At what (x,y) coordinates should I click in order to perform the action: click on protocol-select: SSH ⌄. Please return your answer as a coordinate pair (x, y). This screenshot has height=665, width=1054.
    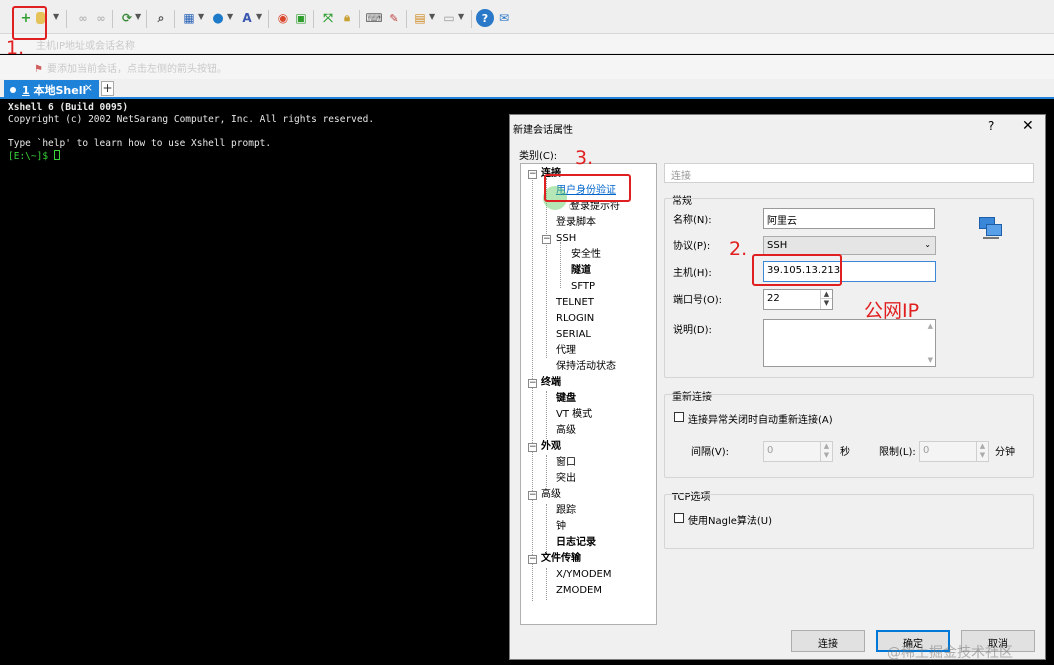
    Looking at the image, I should click on (849, 245).